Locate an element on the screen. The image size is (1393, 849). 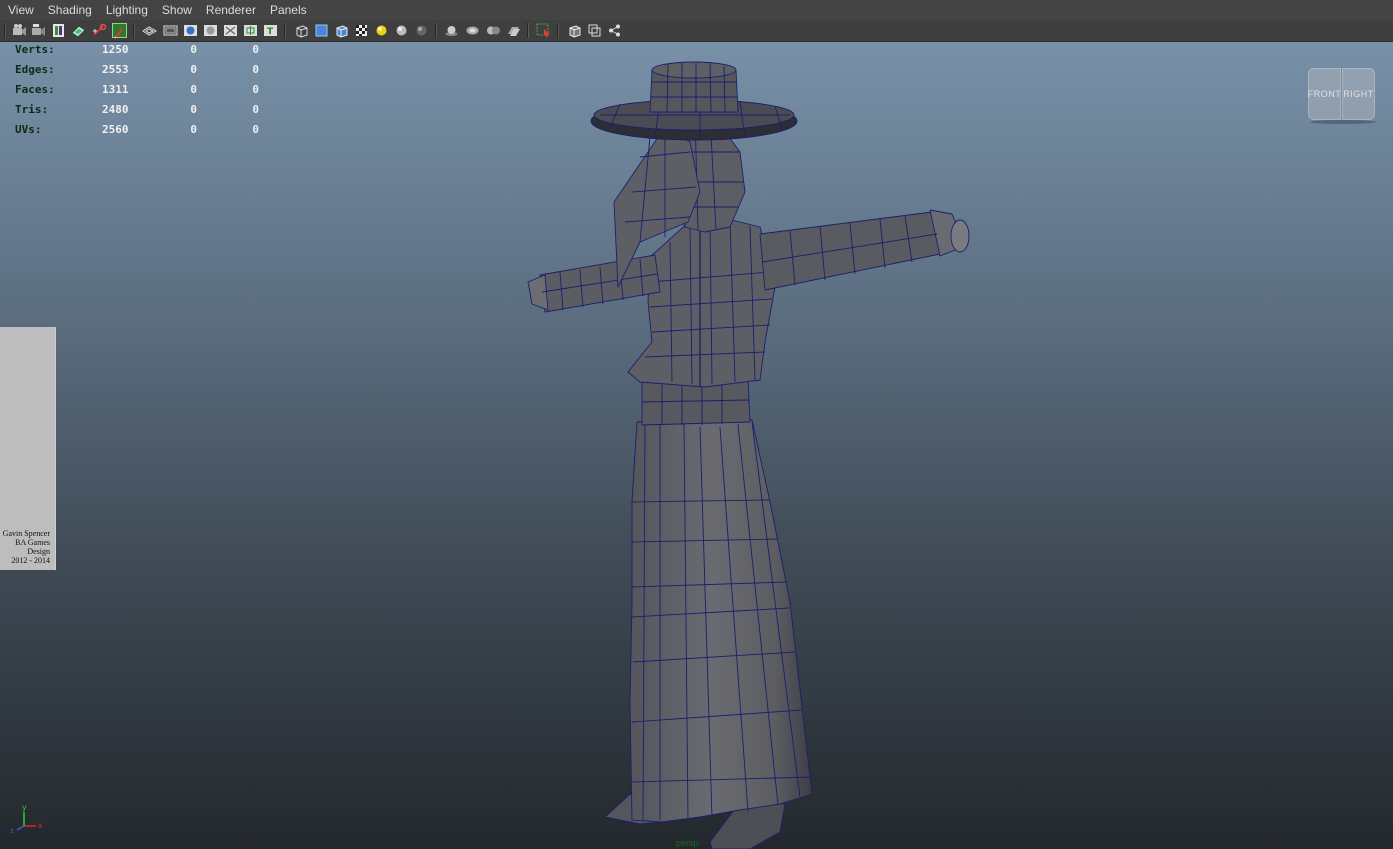
menu-shading: Shading is located at coordinates (69, 10).